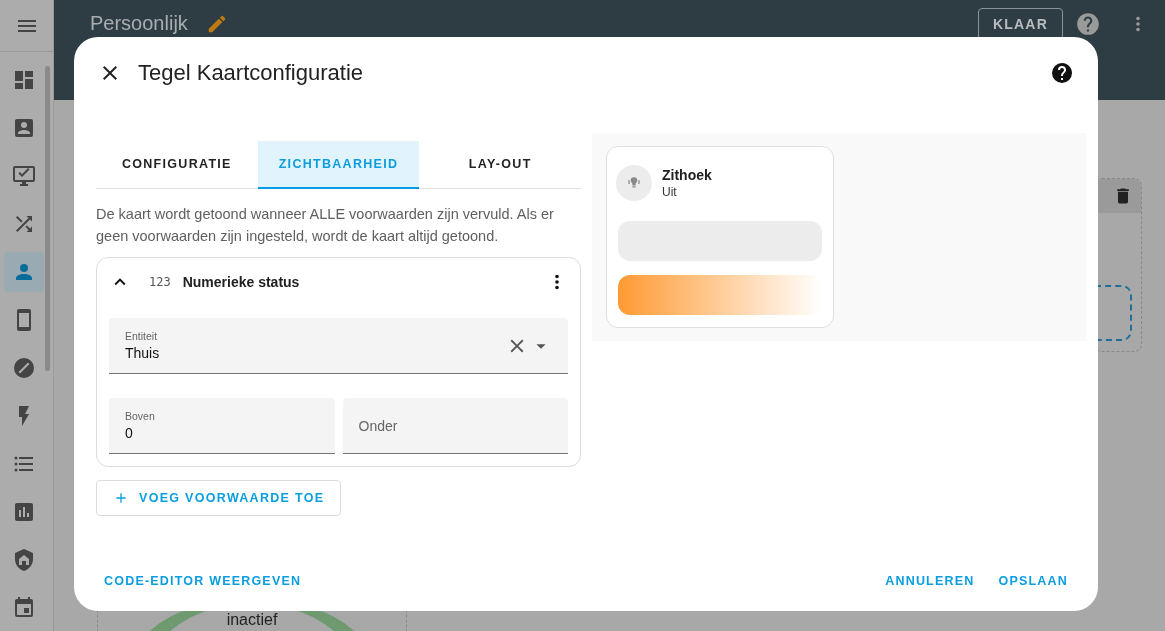 The width and height of the screenshot is (1165, 631). Describe the element at coordinates (500, 165) in the screenshot. I see `tab: LAY-OUT` at that location.